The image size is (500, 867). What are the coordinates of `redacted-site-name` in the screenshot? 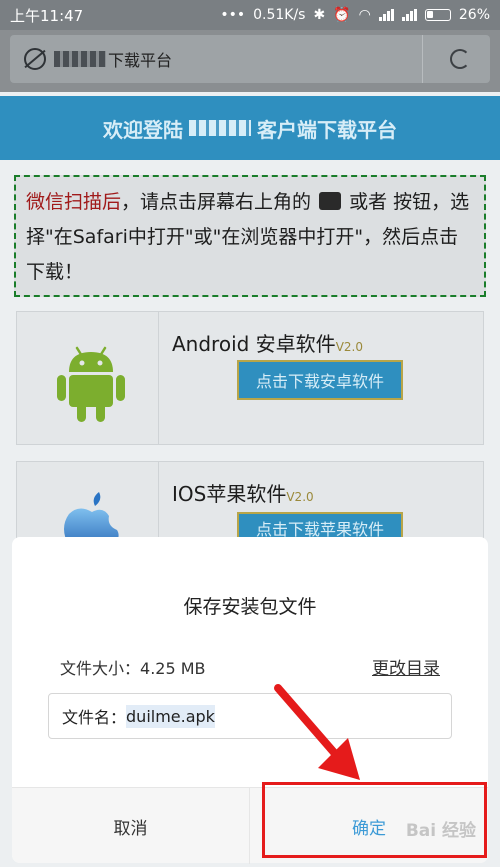 It's located at (80, 59).